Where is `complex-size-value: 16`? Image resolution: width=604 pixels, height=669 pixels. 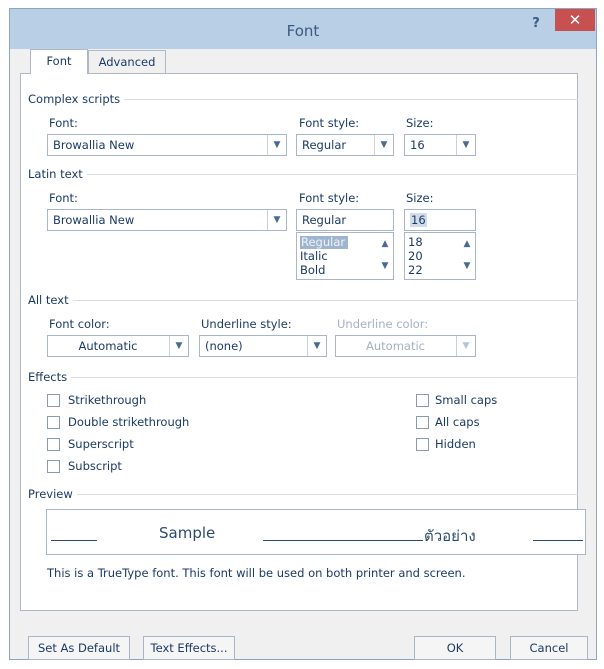 complex-size-value: 16 is located at coordinates (417, 145).